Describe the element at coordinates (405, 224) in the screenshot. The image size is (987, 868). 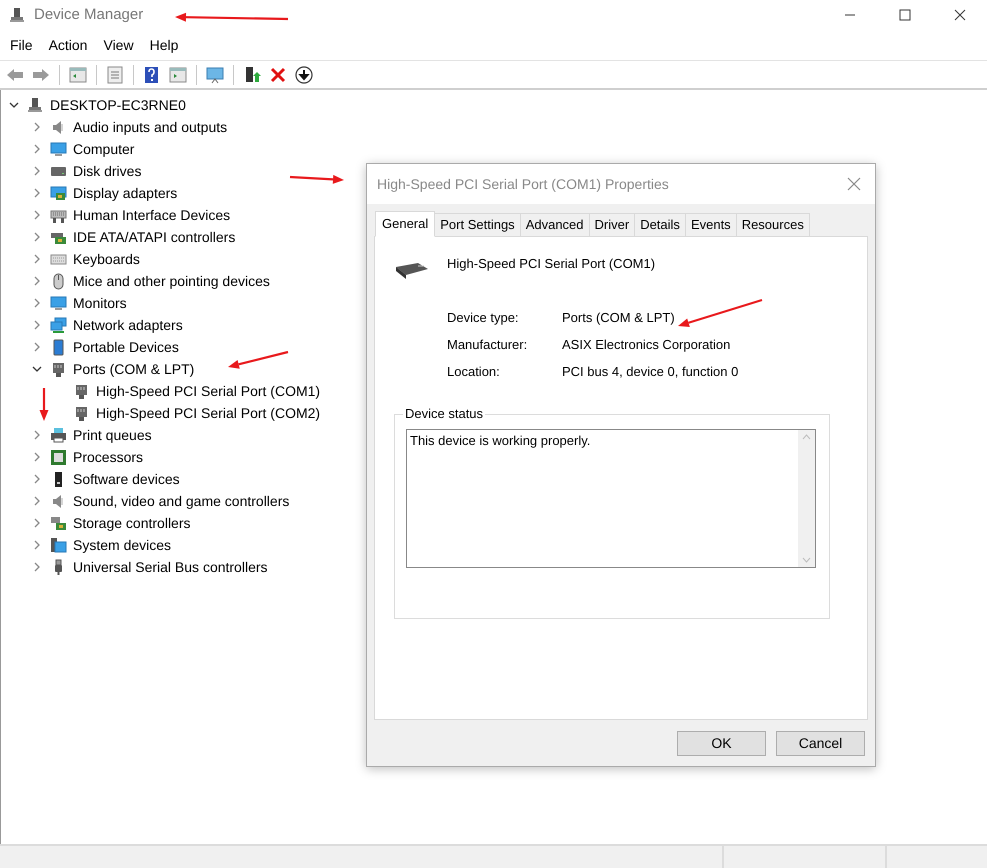
I see `dialog-tab: General` at that location.